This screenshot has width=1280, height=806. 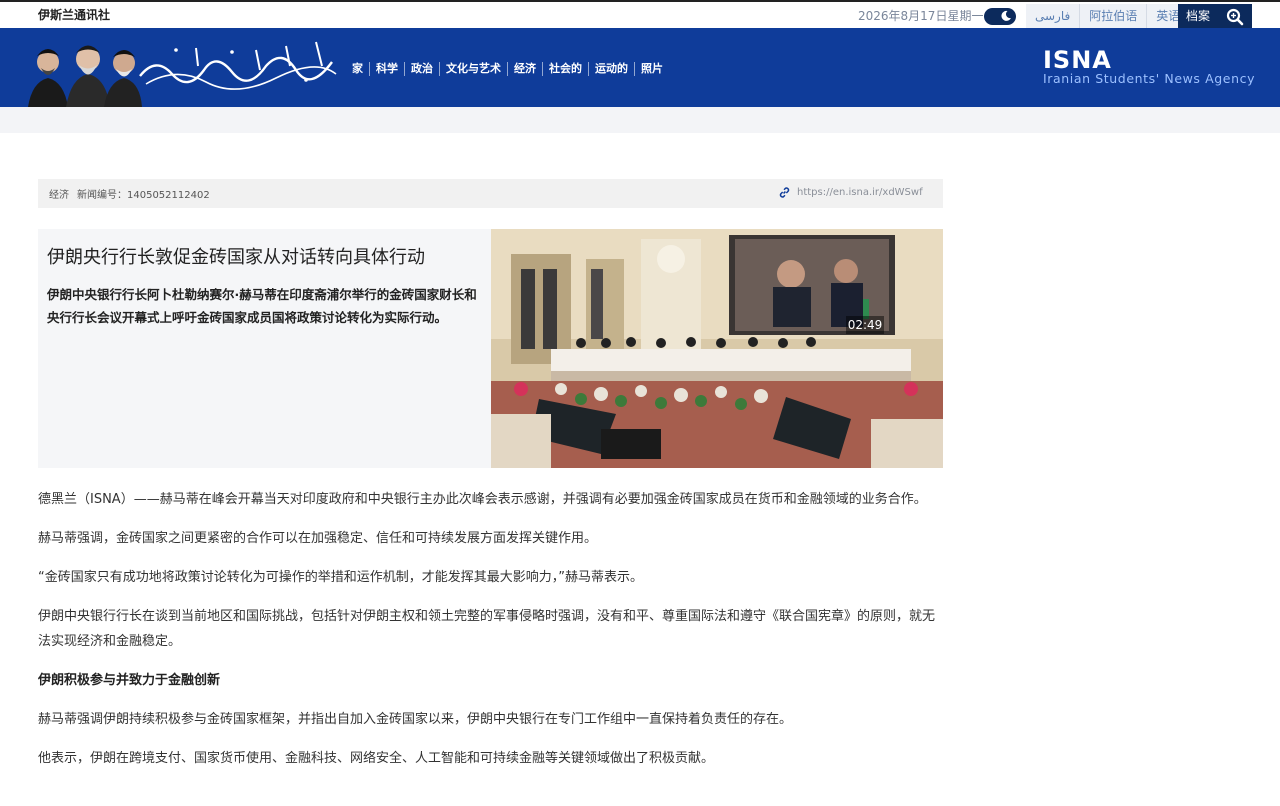 I want to click on lang-persian: فارسی, so click(x=1053, y=17).